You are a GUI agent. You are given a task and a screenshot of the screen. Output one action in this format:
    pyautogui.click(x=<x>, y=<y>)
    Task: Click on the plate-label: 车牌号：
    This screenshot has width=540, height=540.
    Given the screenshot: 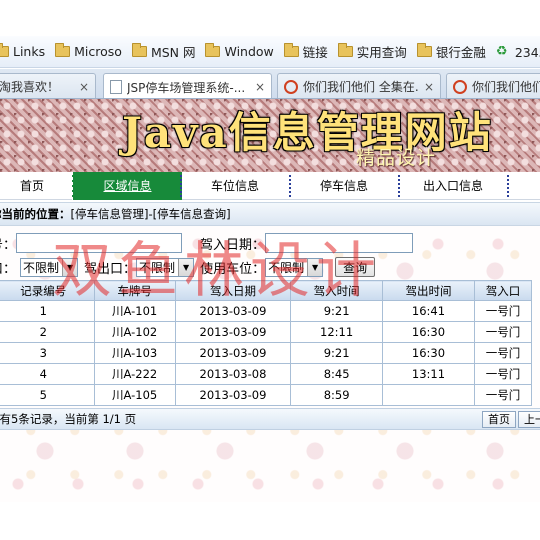 What is the action you would take?
    pyautogui.click(x=8, y=245)
    